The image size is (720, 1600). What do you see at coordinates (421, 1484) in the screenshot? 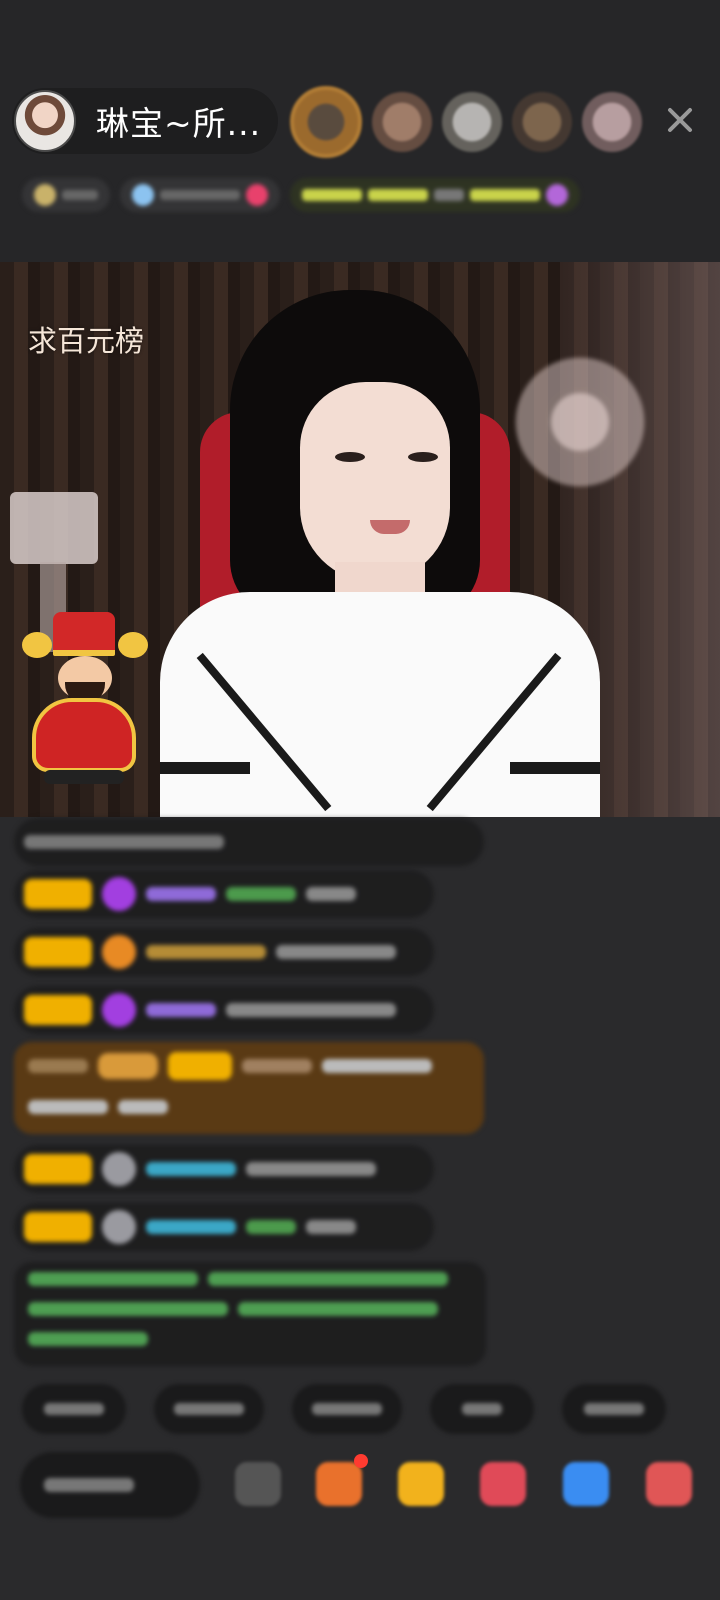
I see `gift-icon` at bounding box center [421, 1484].